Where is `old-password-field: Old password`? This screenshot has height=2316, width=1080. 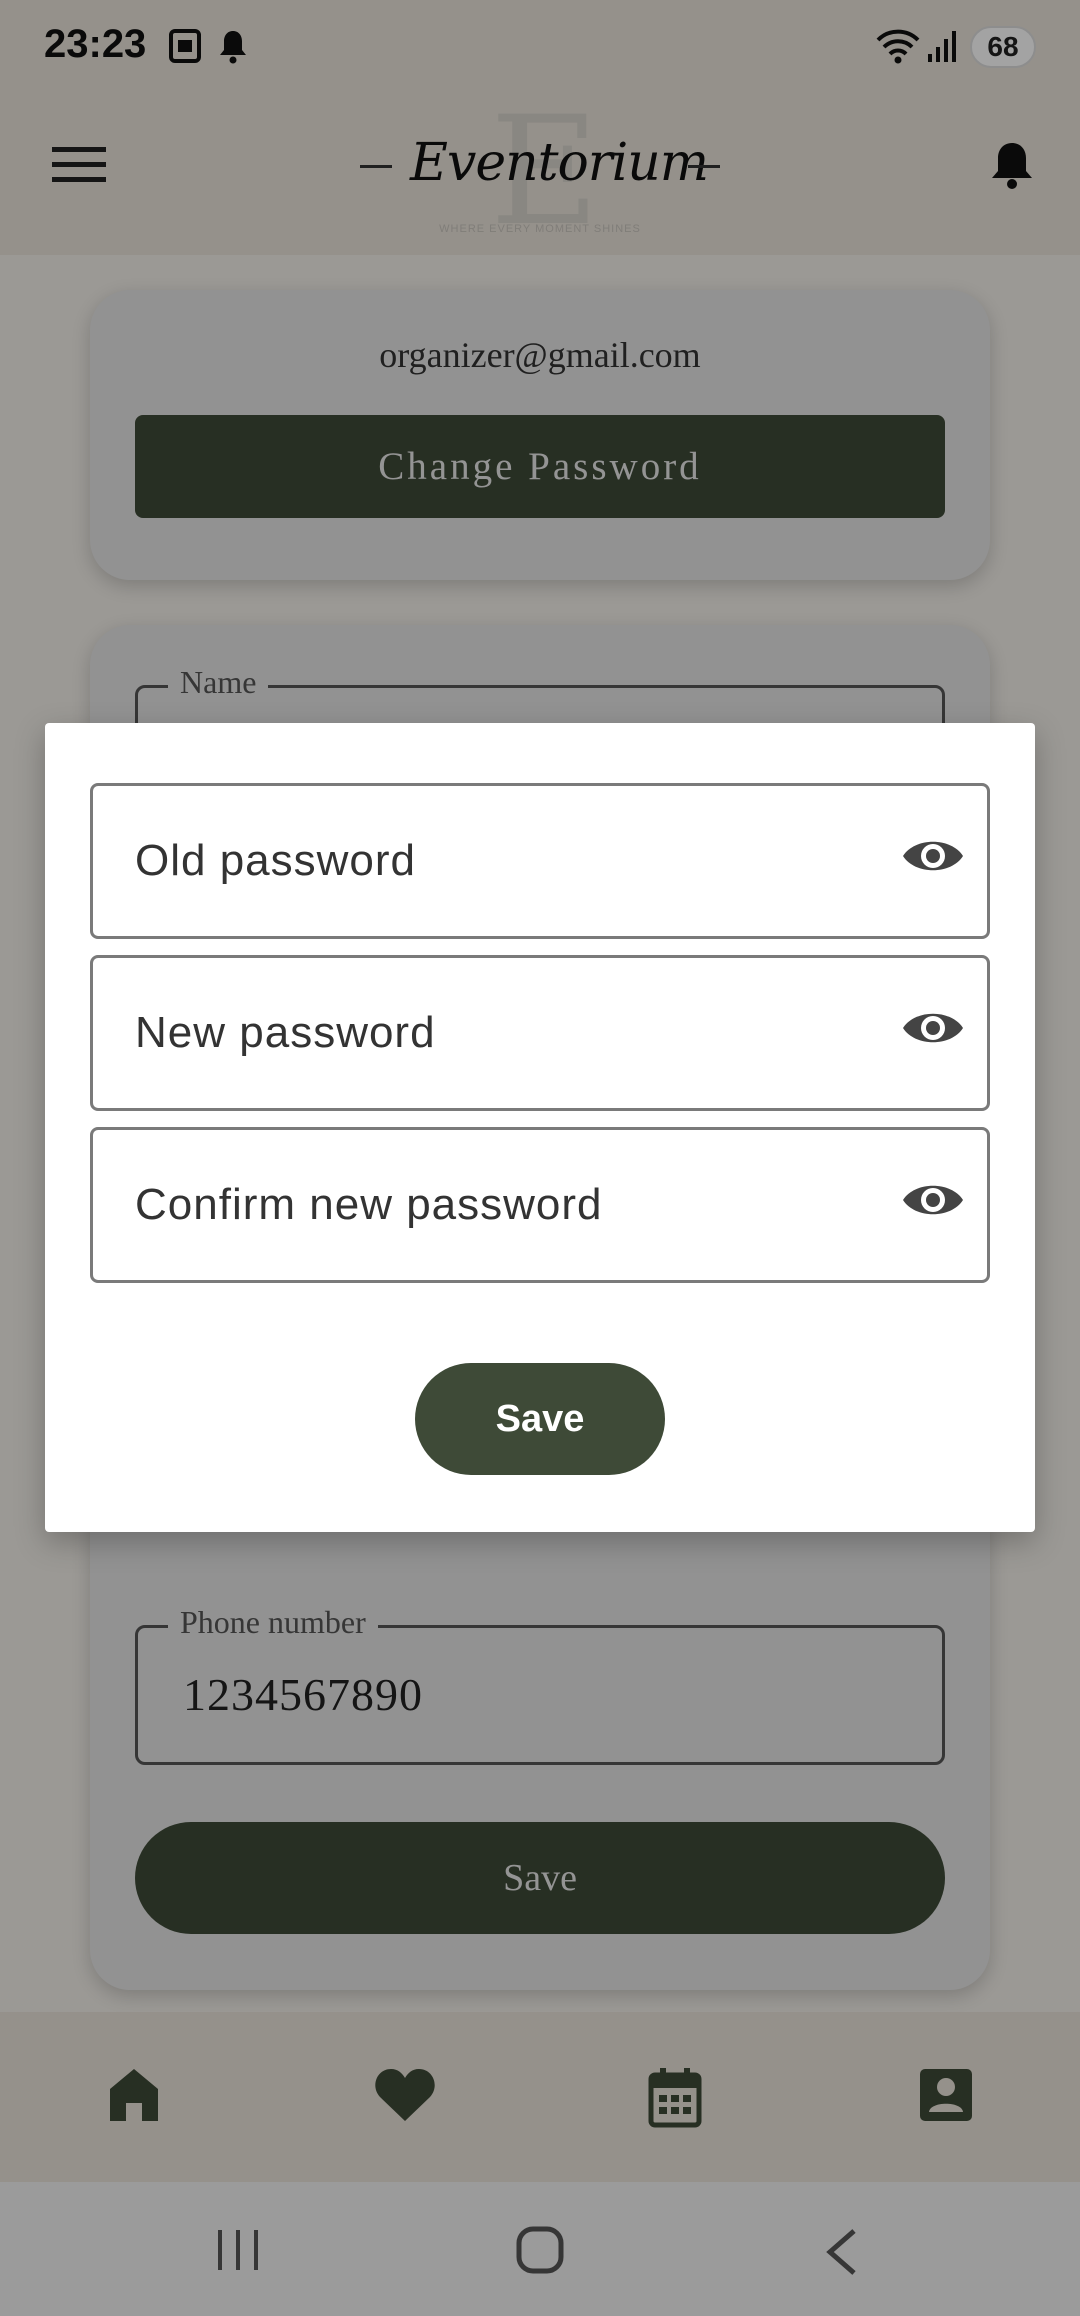
old-password-field: Old password is located at coordinates (540, 861).